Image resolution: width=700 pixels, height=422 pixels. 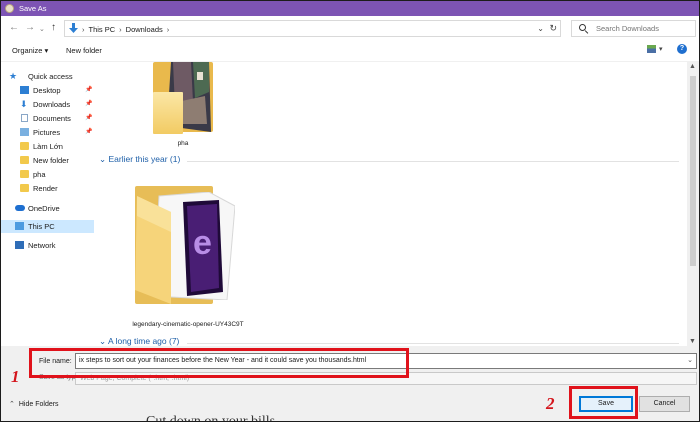 What do you see at coordinates (84, 50) in the screenshot?
I see `new-folder-button: New folder` at bounding box center [84, 50].